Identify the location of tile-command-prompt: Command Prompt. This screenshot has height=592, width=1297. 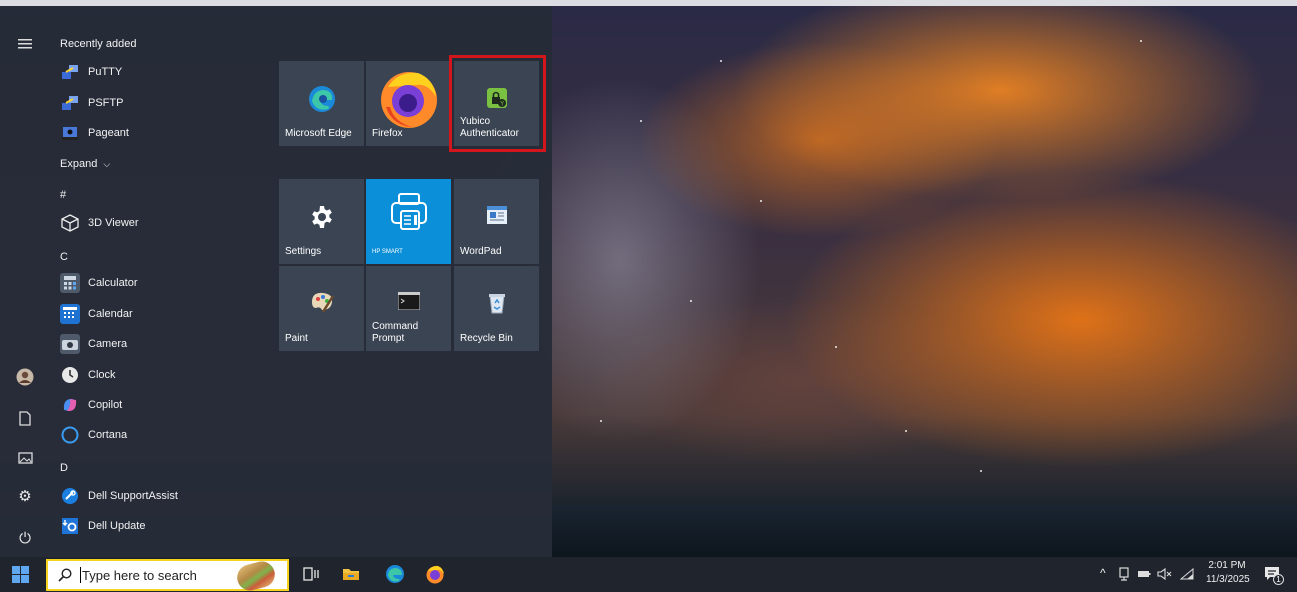
(408, 308).